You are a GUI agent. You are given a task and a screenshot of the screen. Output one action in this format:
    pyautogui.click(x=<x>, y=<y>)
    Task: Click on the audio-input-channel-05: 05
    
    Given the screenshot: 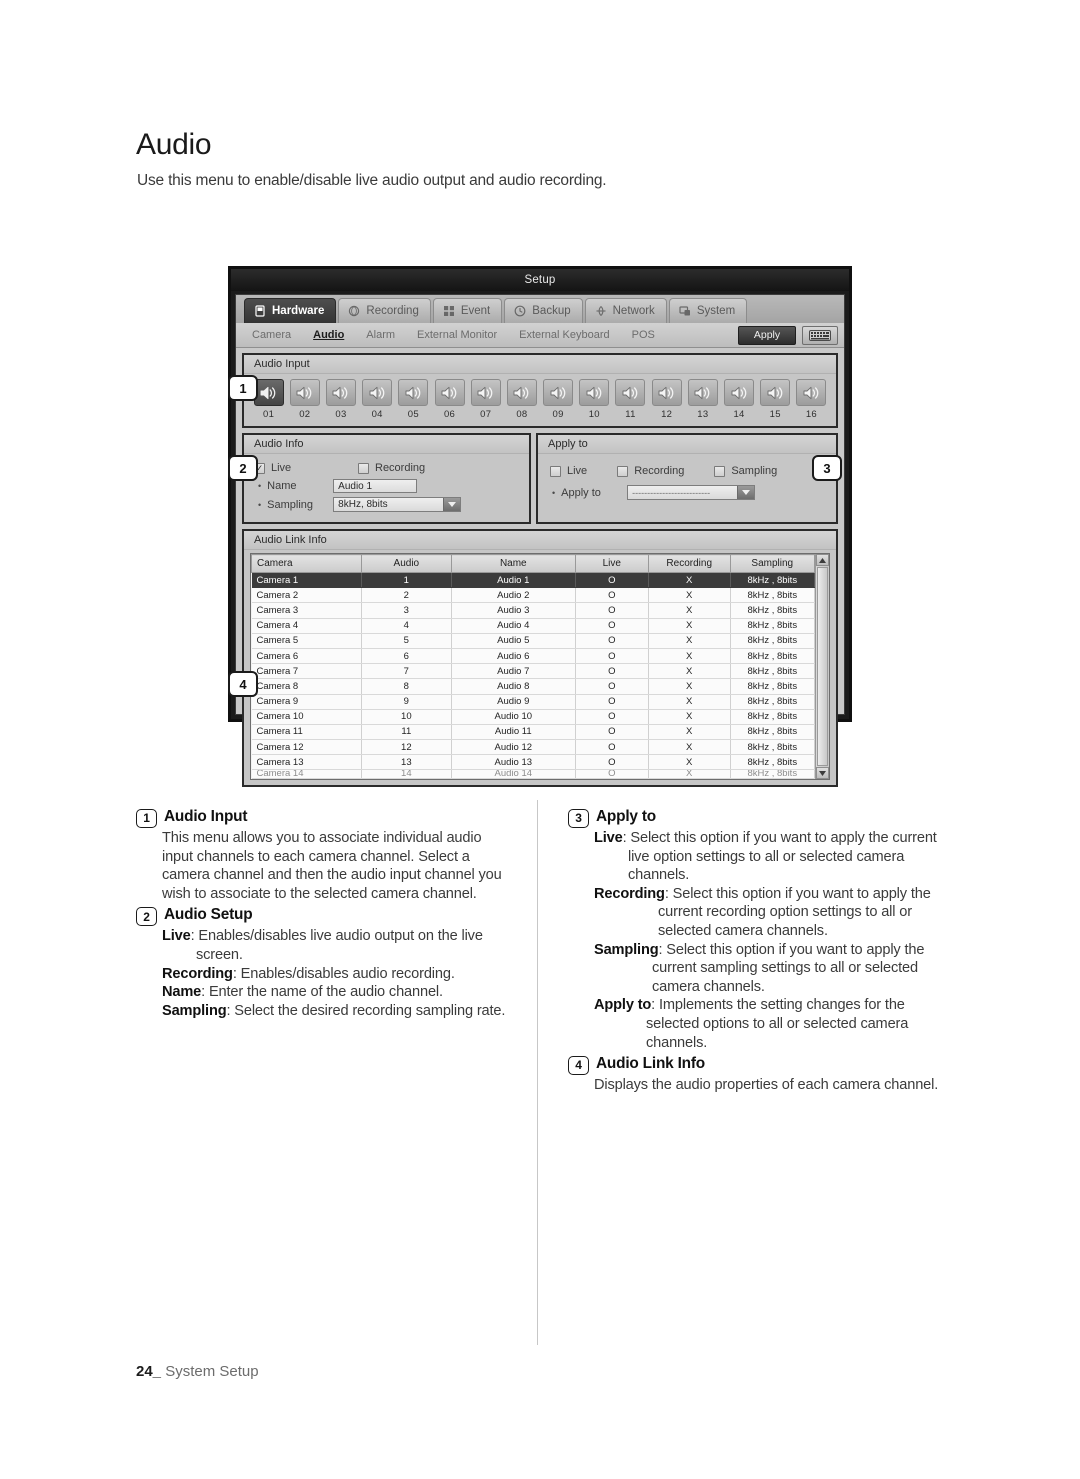 What is the action you would take?
    pyautogui.click(x=413, y=399)
    